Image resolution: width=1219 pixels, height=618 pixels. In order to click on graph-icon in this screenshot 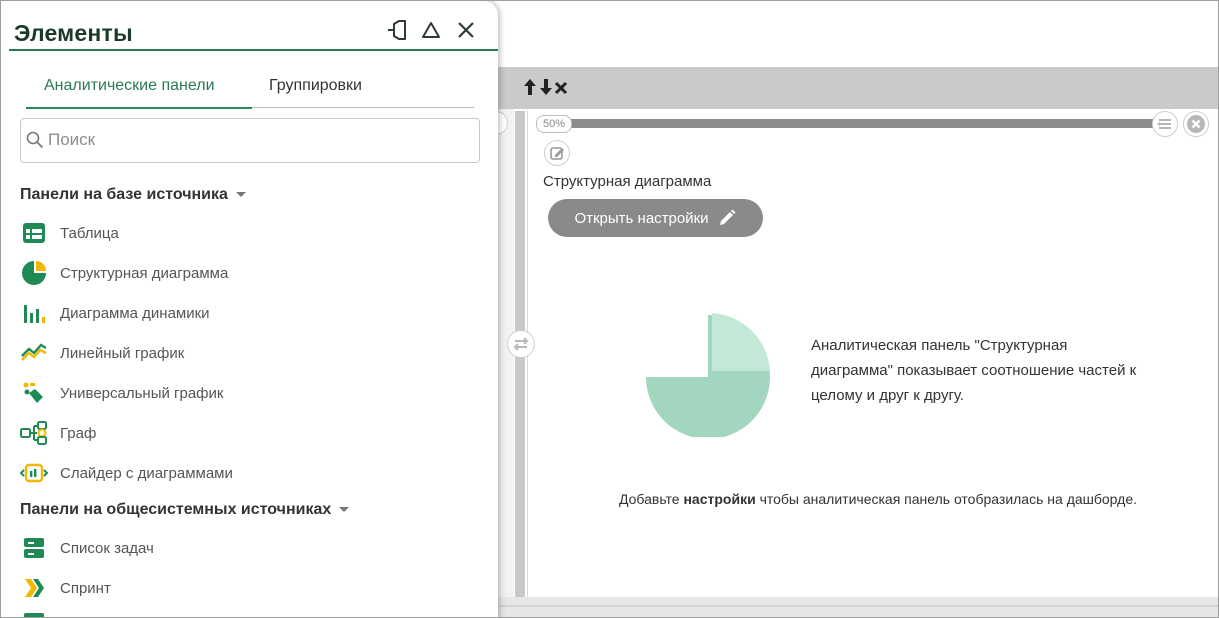, I will do `click(33, 433)`.